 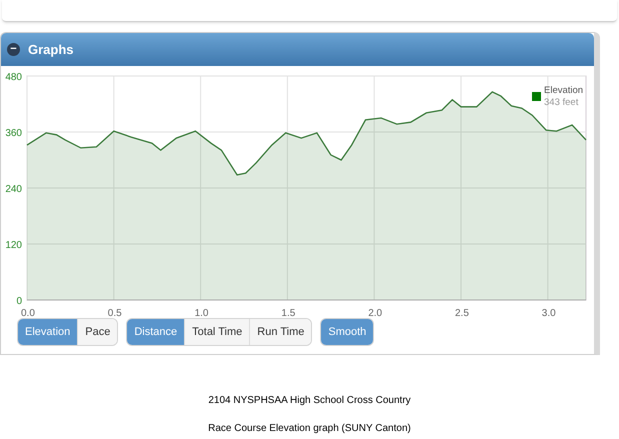 What do you see at coordinates (13, 189) in the screenshot?
I see `y-tick-label: 240` at bounding box center [13, 189].